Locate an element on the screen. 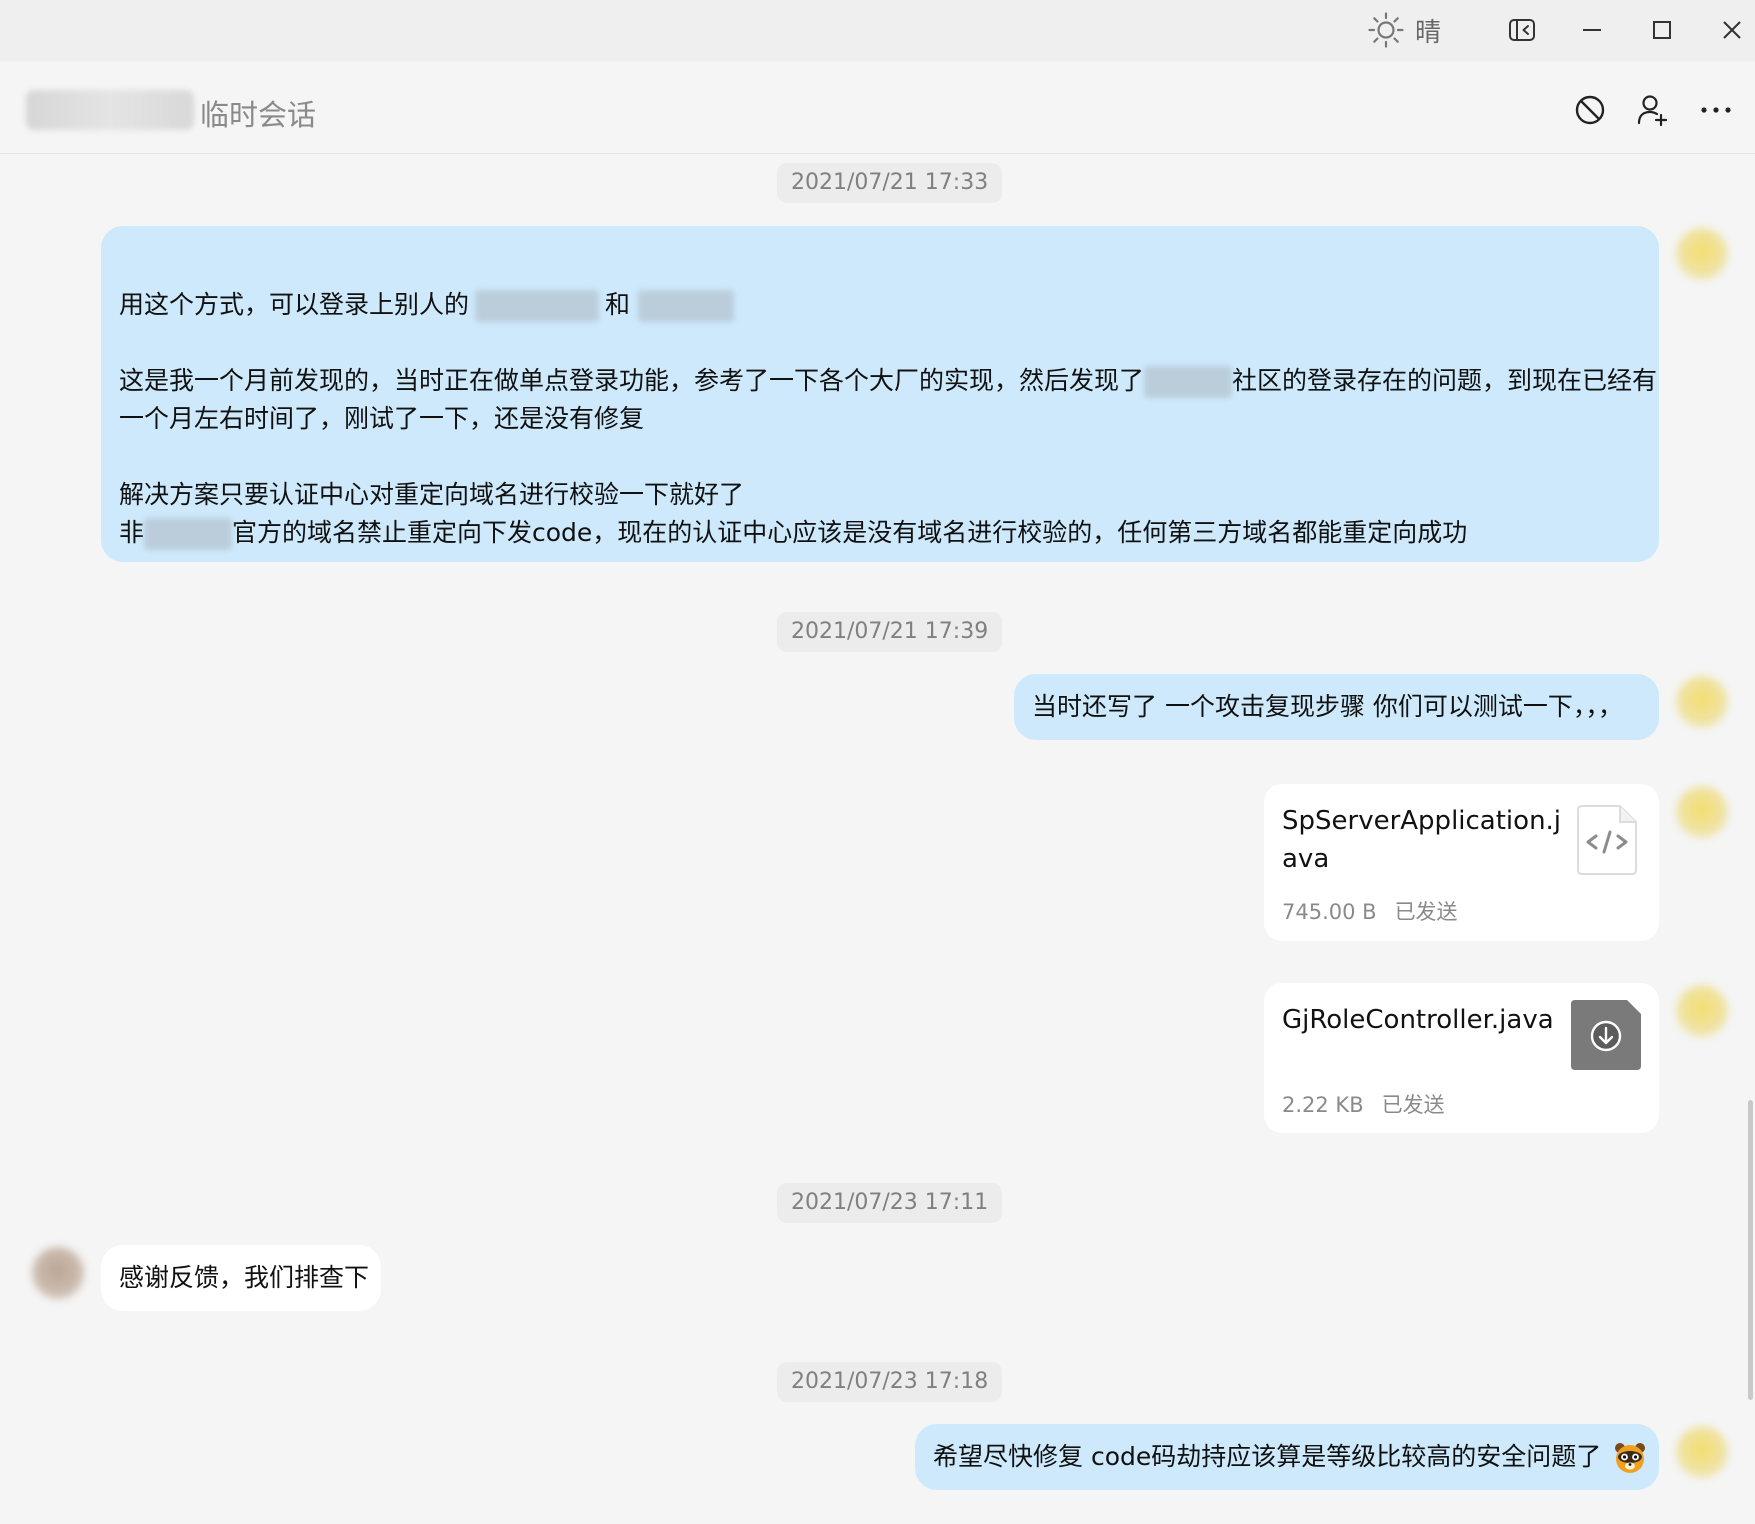 The width and height of the screenshot is (1755, 1524). message-line: 一个月左右时间了，刚试了一下，还是没有修复 is located at coordinates (382, 418).